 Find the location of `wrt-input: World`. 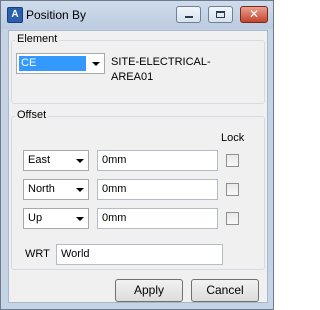

wrt-input: World is located at coordinates (139, 254).